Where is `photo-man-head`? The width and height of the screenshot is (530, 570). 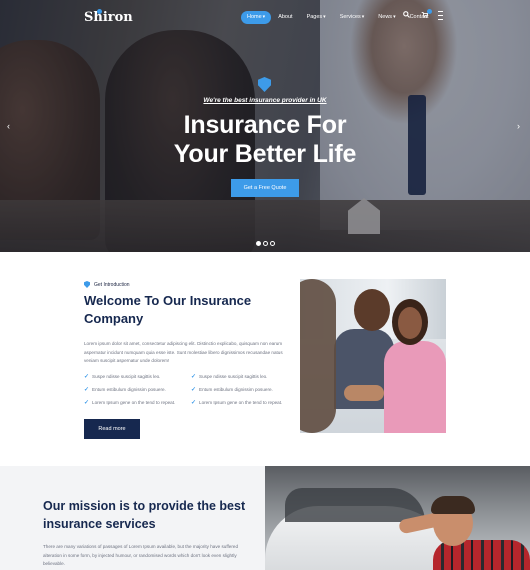 photo-man-head is located at coordinates (372, 310).